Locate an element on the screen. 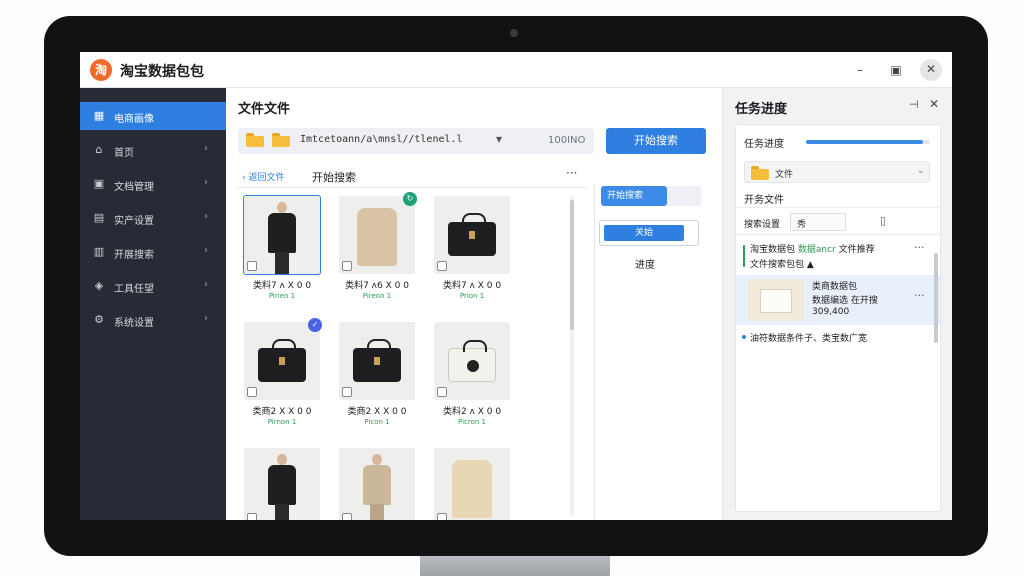 The image size is (1024, 576). sidebar-item-settings: ▤ 实产设置 › is located at coordinates (153, 218).